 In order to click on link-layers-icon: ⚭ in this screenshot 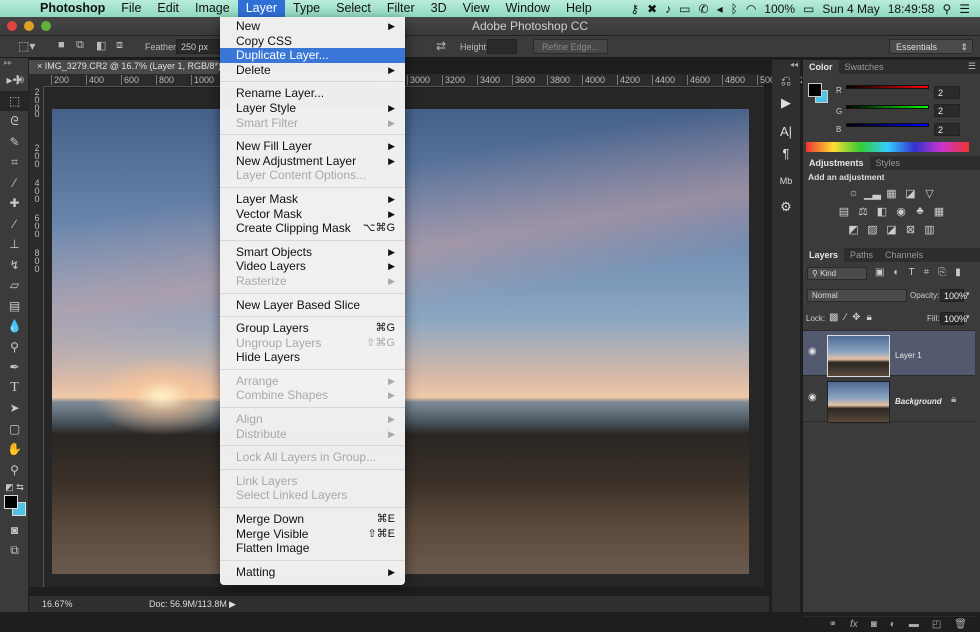, I will do `click(833, 624)`.